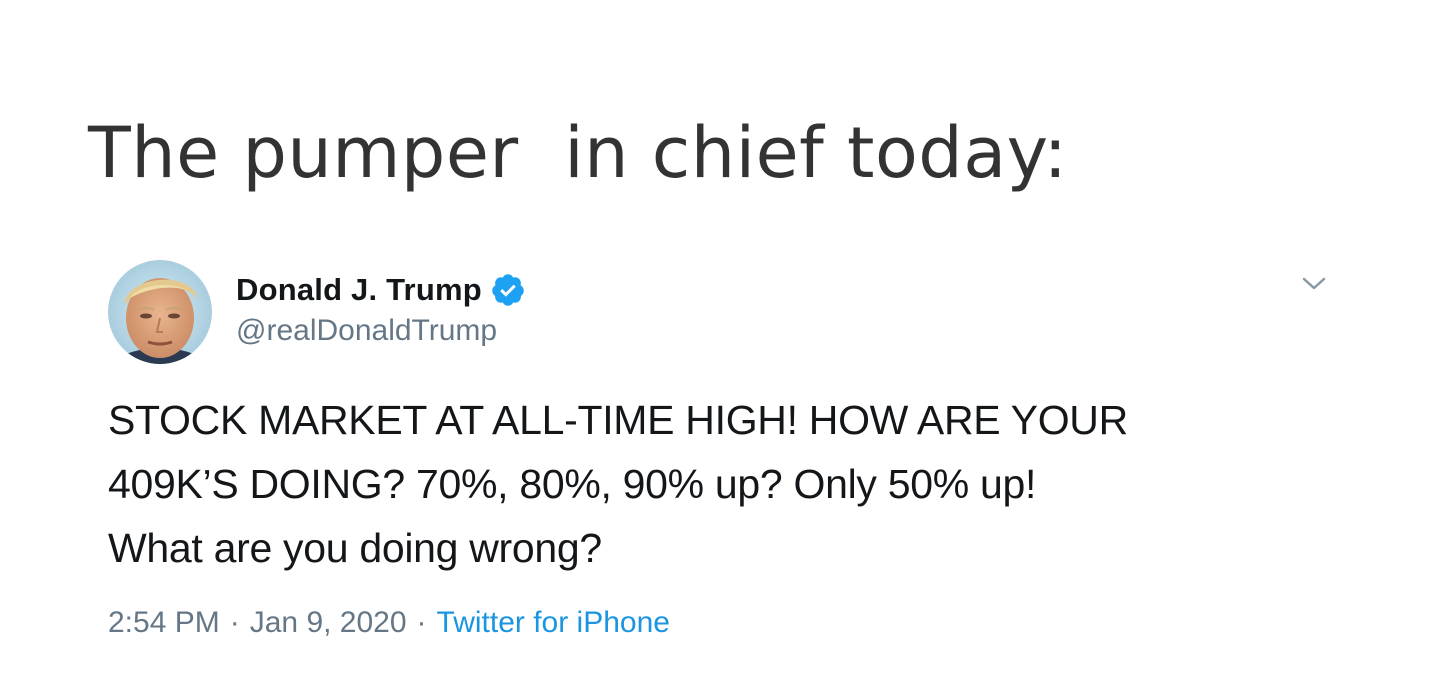 The width and height of the screenshot is (1440, 698). What do you see at coordinates (328, 622) in the screenshot?
I see `tweet-date: Jan 9, 2020` at bounding box center [328, 622].